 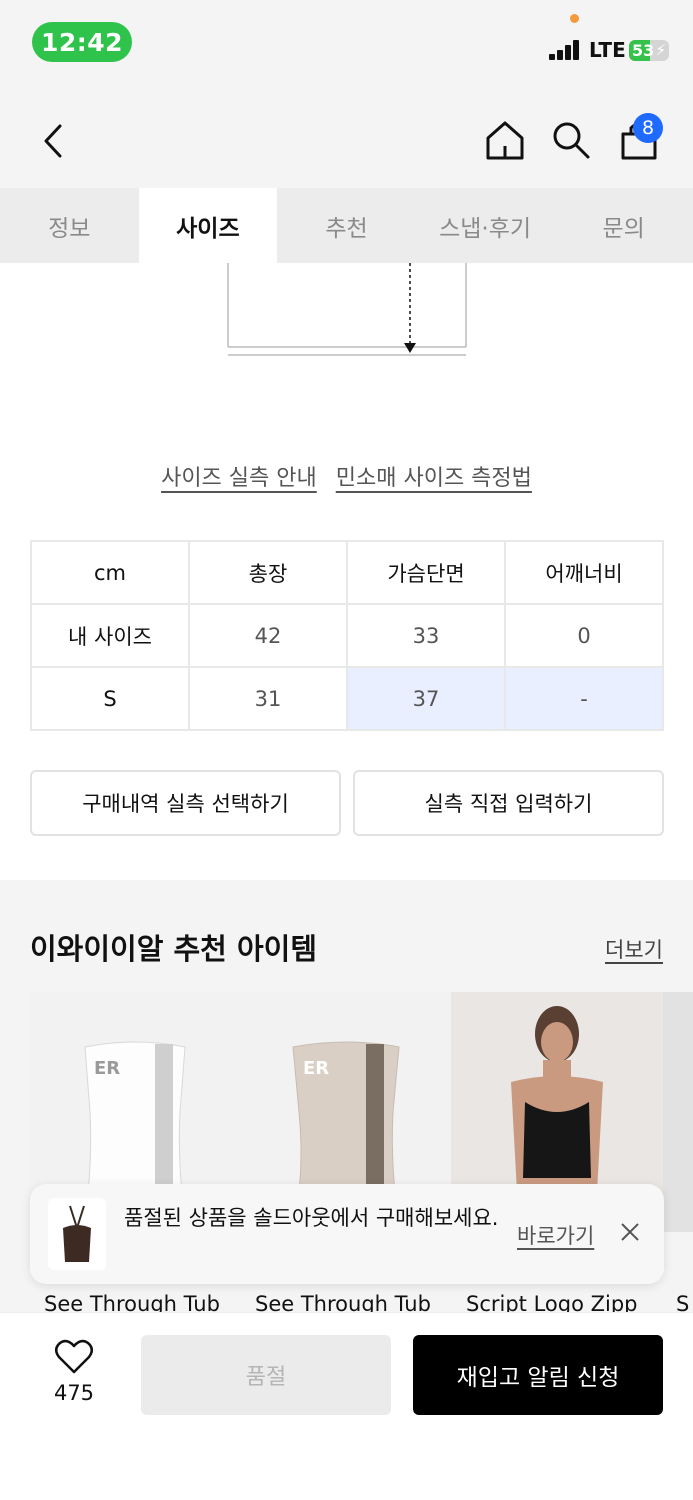 What do you see at coordinates (69, 225) in the screenshot?
I see `tab-info: 정보` at bounding box center [69, 225].